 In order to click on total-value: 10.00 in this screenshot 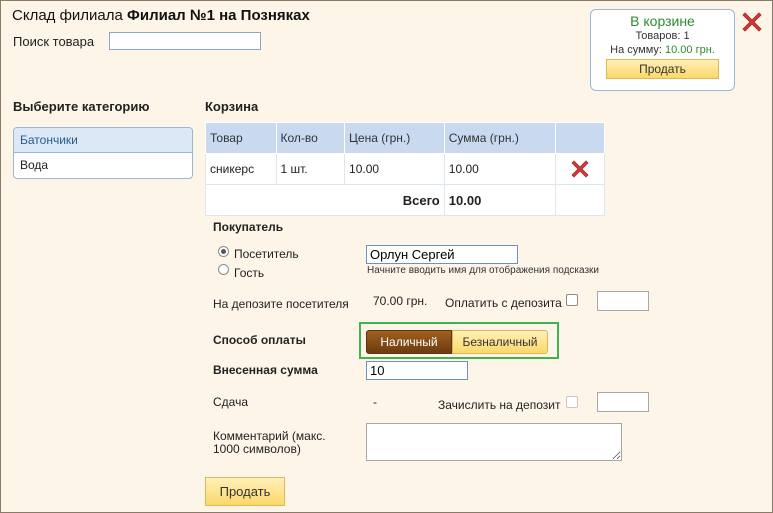, I will do `click(499, 200)`.